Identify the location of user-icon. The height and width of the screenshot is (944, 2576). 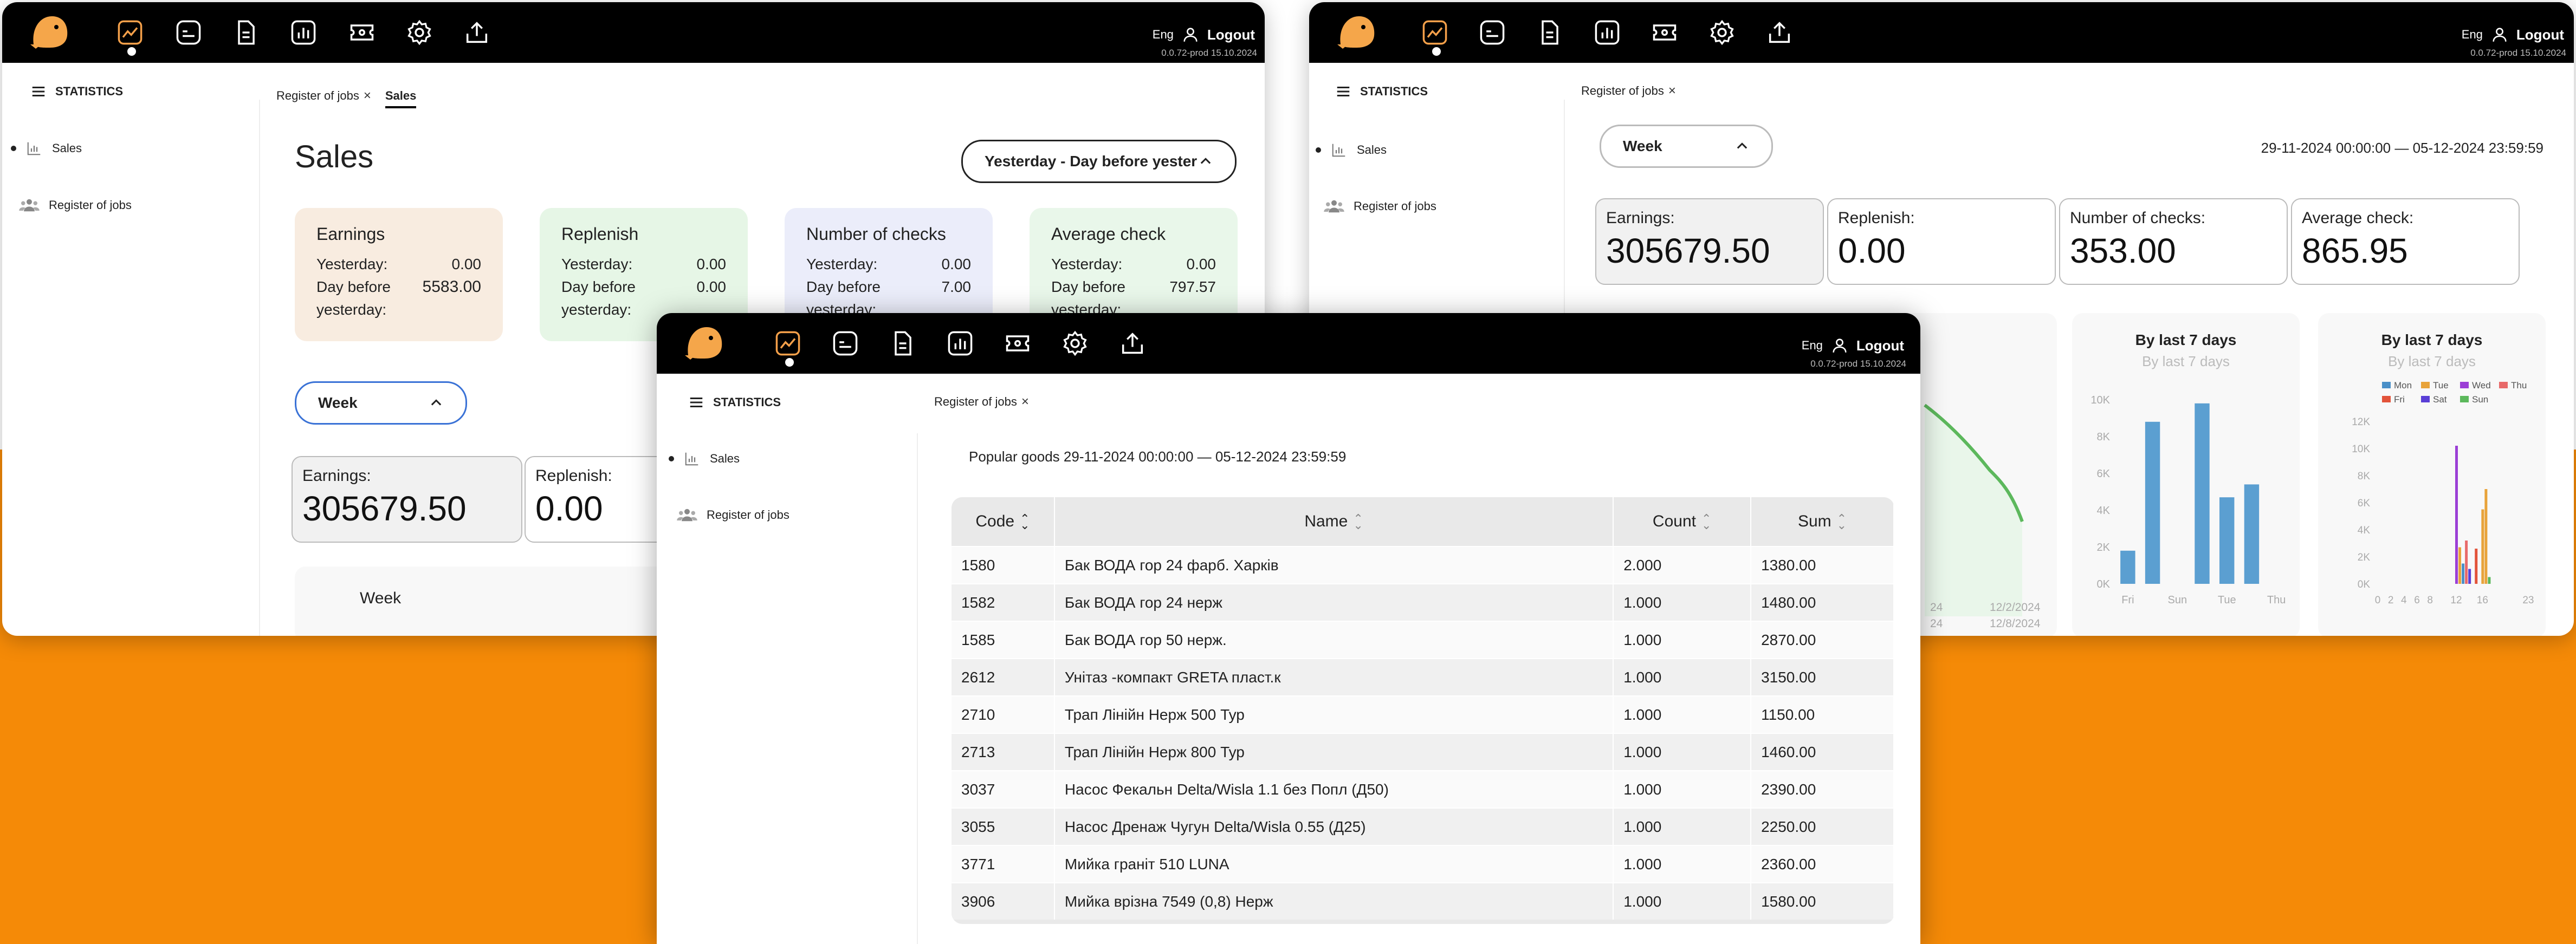
(2499, 34).